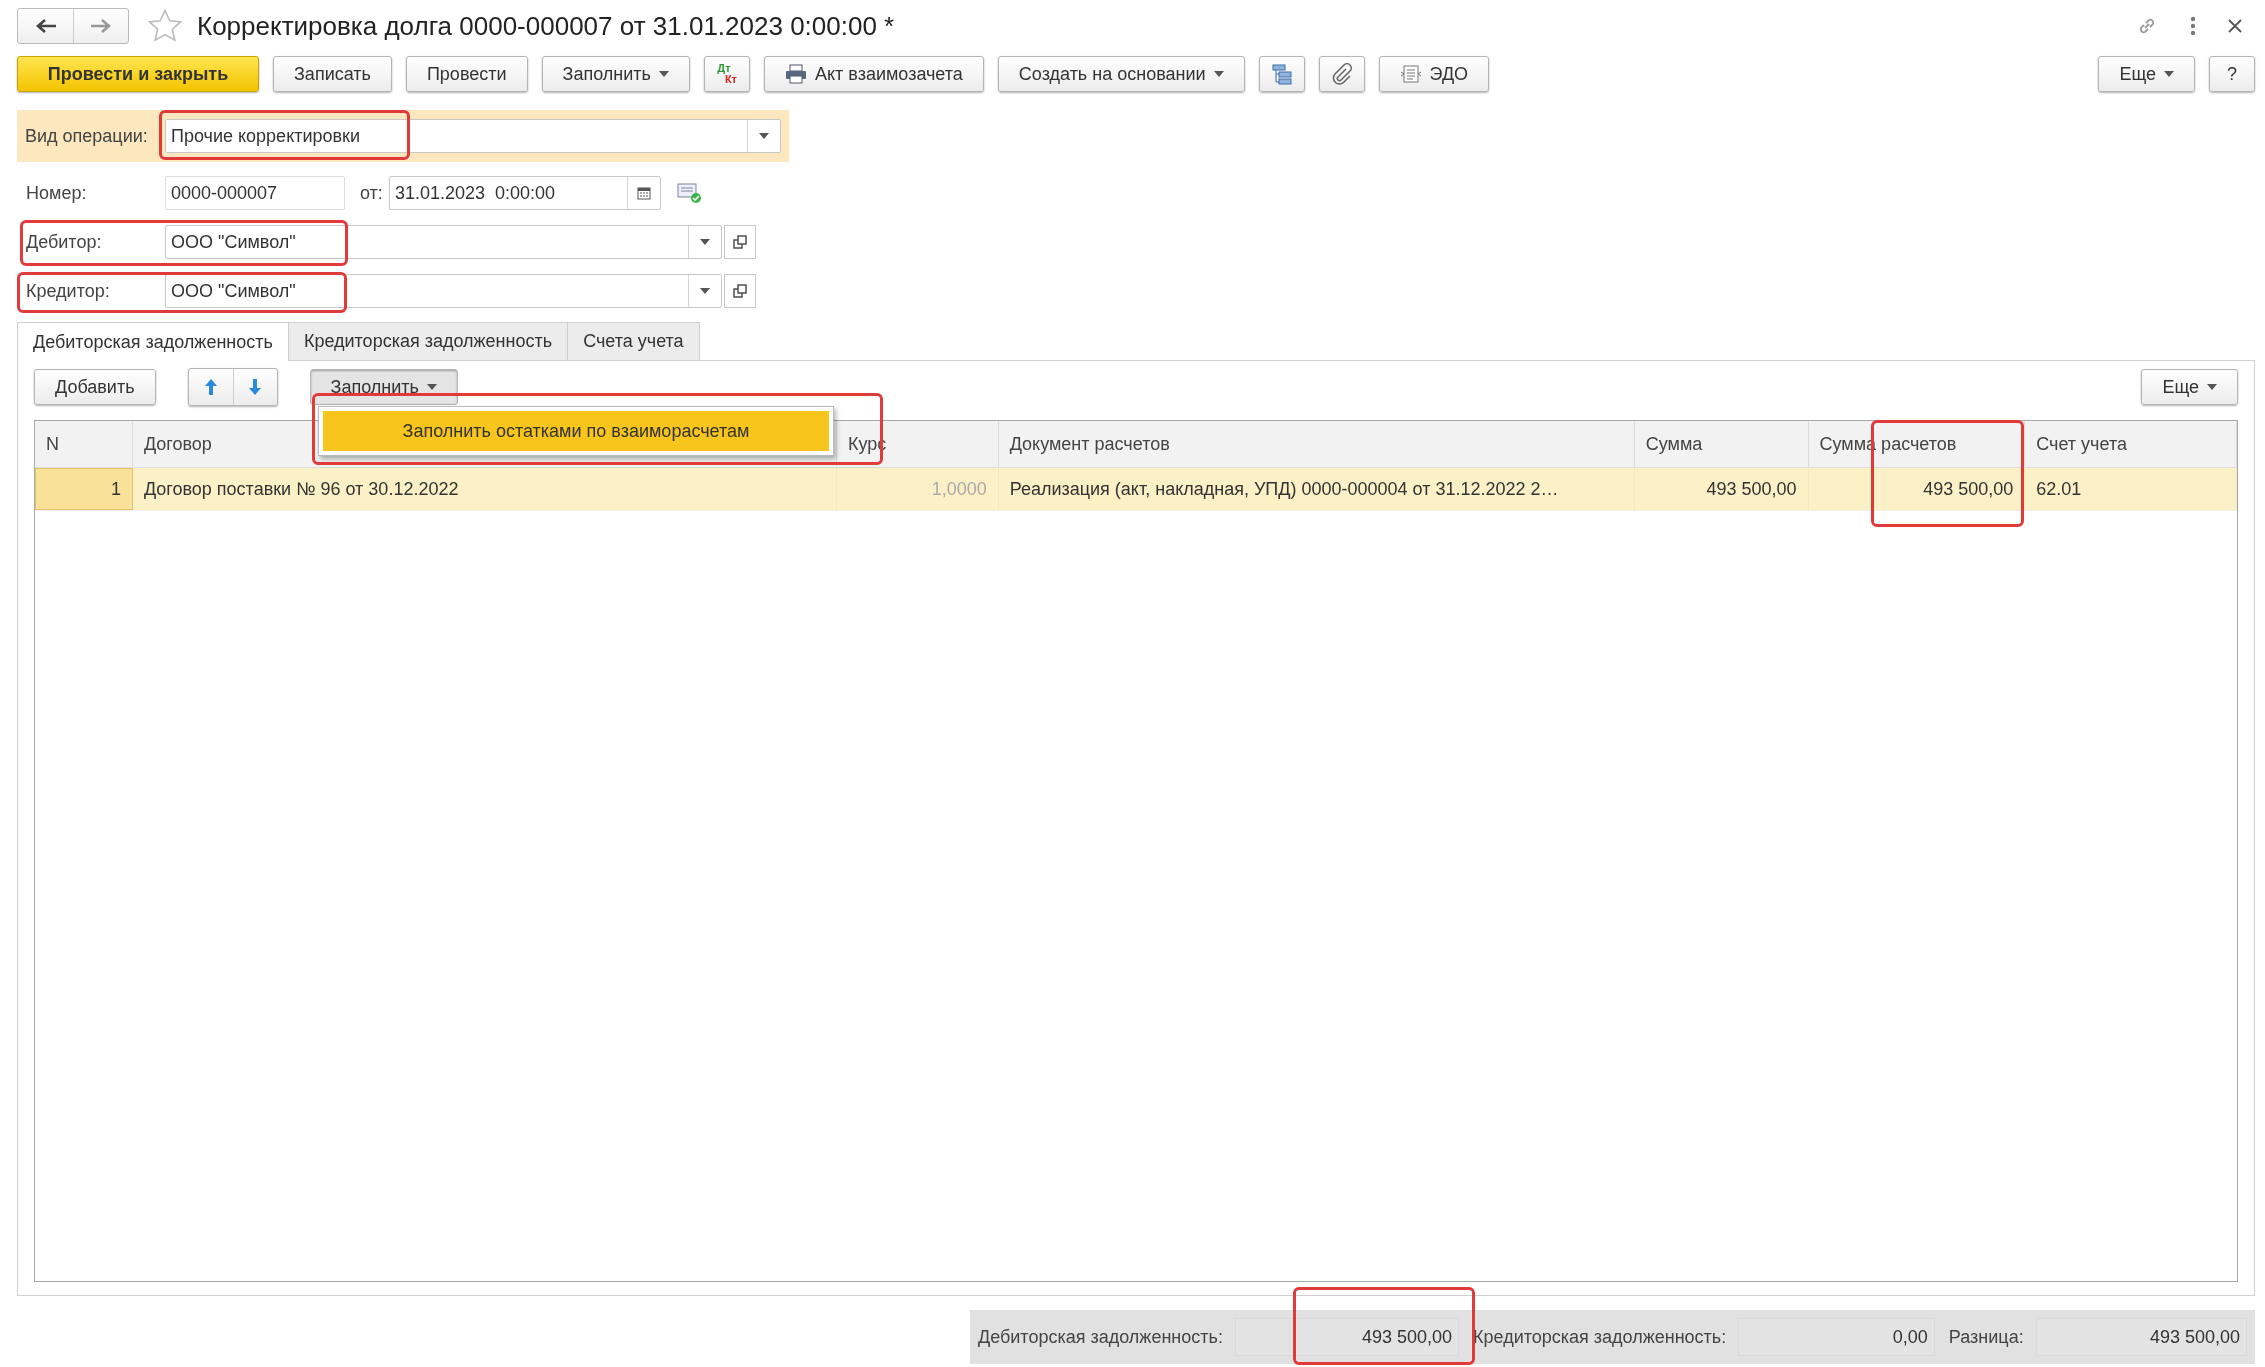 This screenshot has height=1367, width=2265. I want to click on tab: Дебиторская задолженность, so click(153, 341).